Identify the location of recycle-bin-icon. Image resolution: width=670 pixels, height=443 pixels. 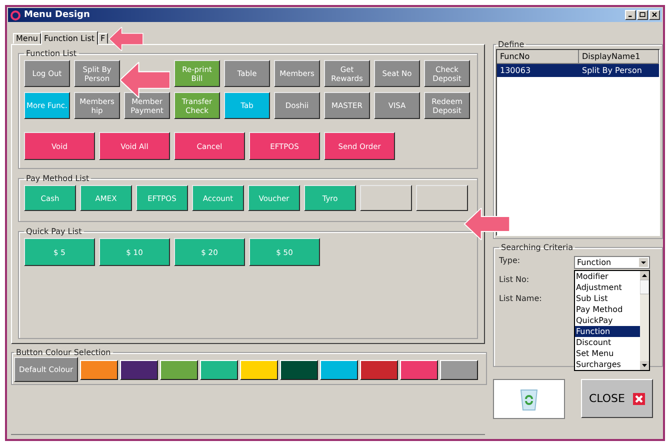
(529, 399).